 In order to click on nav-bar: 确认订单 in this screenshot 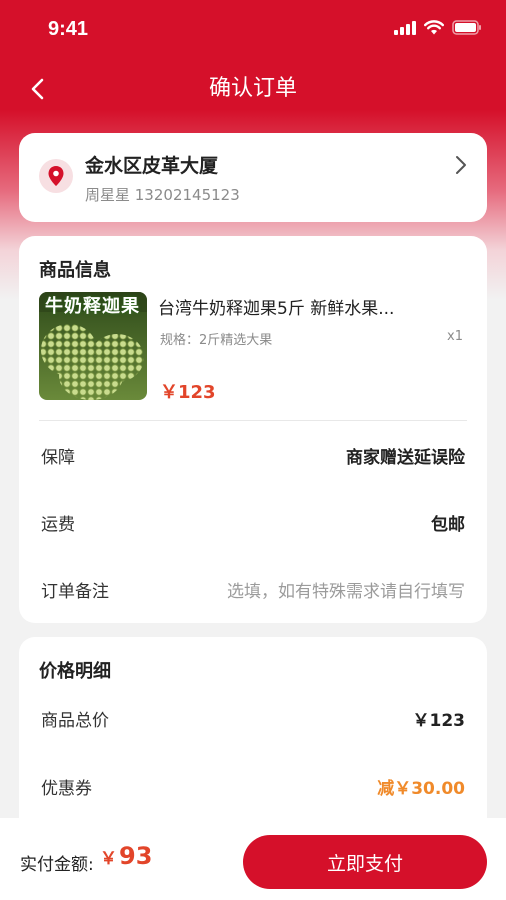, I will do `click(253, 89)`.